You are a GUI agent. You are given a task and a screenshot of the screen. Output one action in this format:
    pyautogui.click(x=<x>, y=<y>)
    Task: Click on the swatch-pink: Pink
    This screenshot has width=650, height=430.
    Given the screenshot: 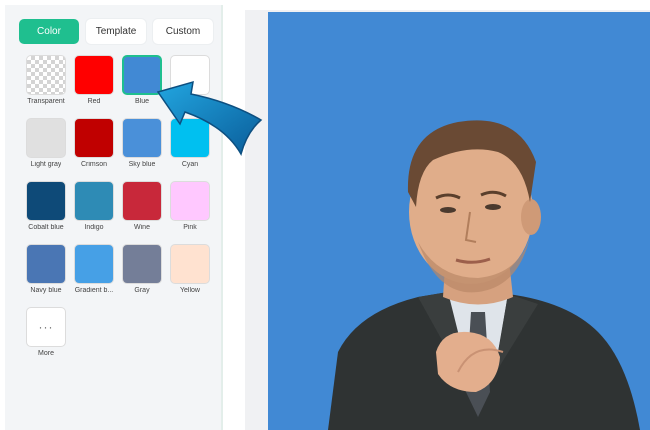 What is the action you would take?
    pyautogui.click(x=190, y=210)
    